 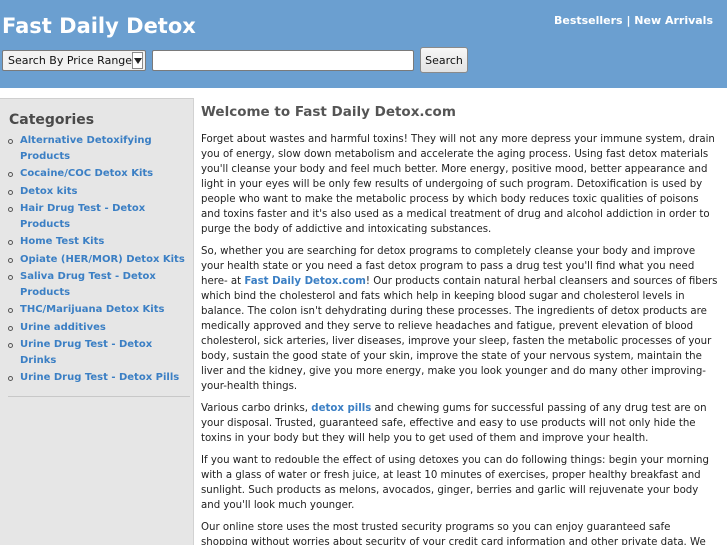 I want to click on search-button: Search, so click(x=444, y=60).